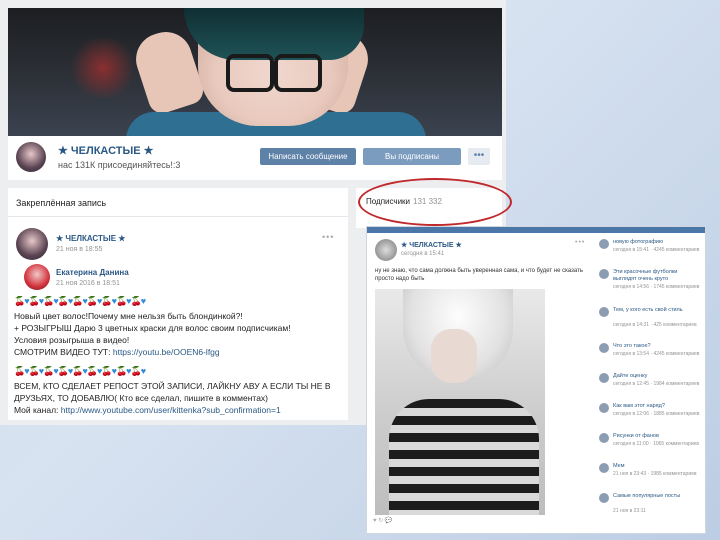  Describe the element at coordinates (655, 325) in the screenshot. I see `feed-item-meta: сегодня в 14:31 · 425 комментариев` at that location.